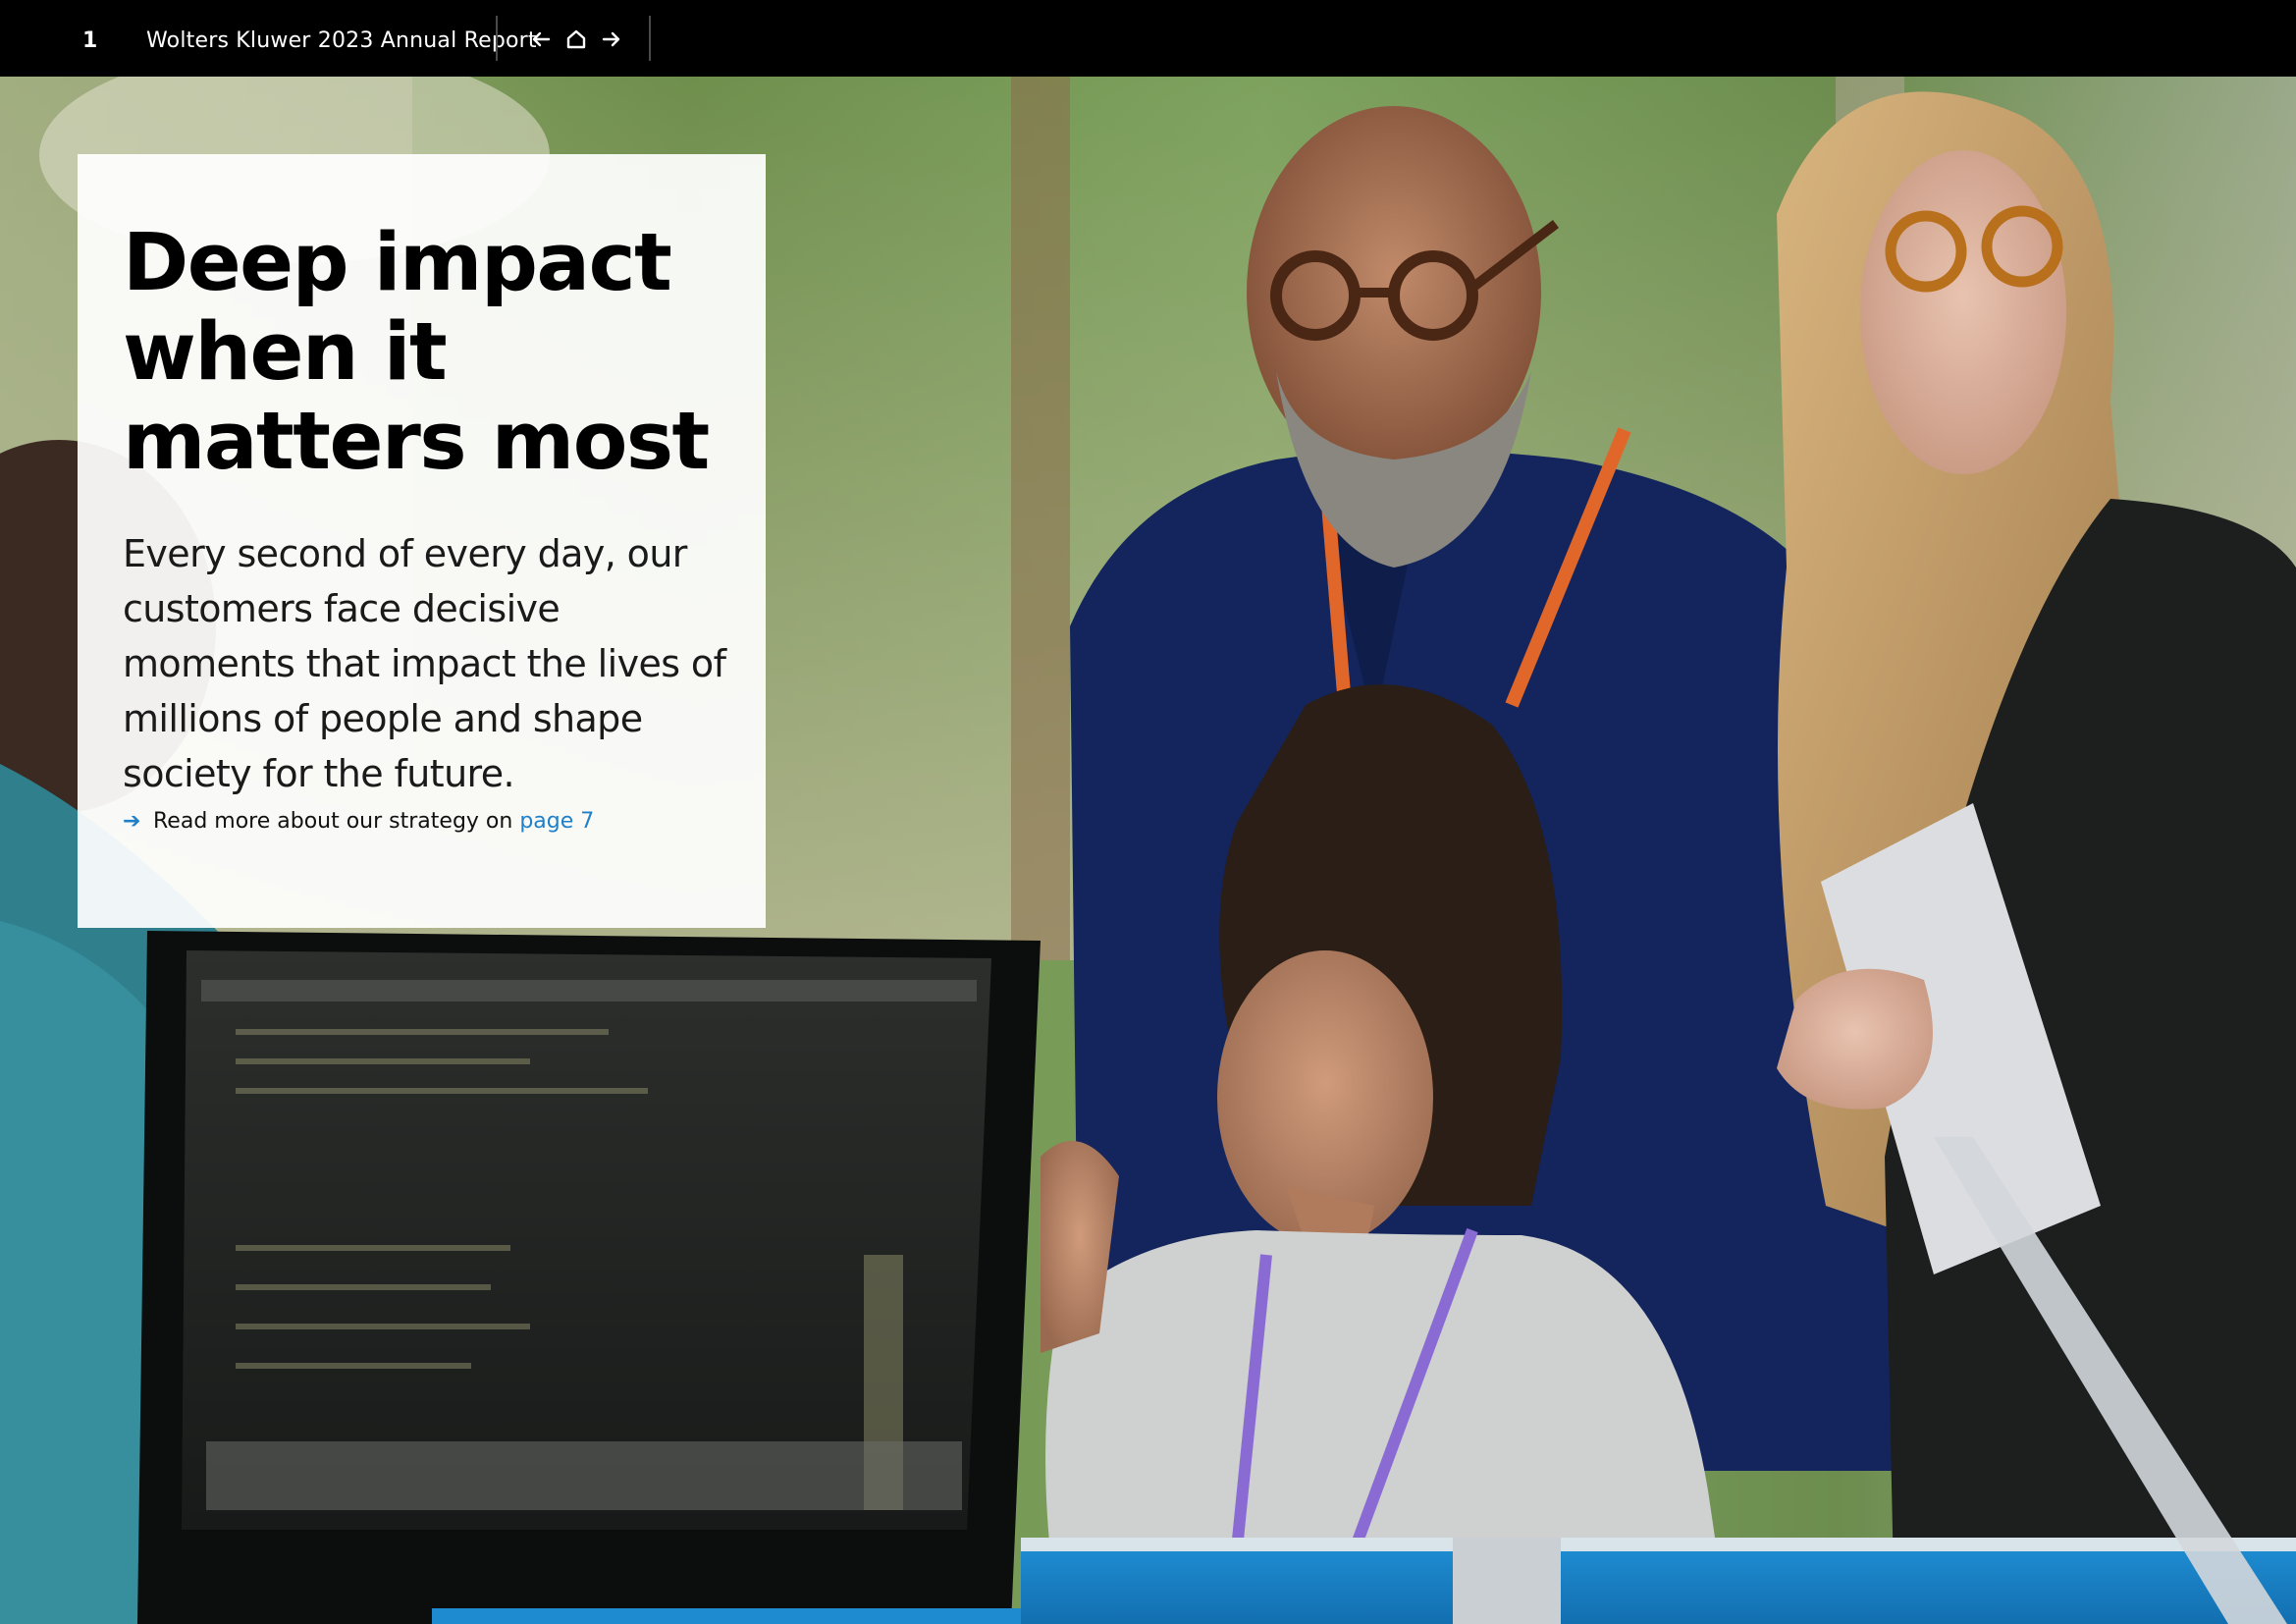  What do you see at coordinates (132, 821) in the screenshot?
I see `arrow-right-icon: ➔` at bounding box center [132, 821].